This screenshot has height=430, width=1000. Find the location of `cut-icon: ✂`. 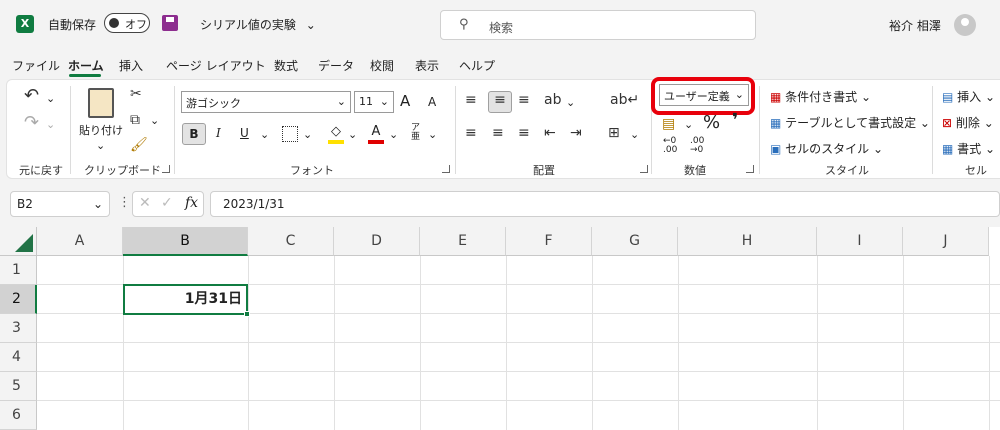

cut-icon: ✂ is located at coordinates (136, 94).